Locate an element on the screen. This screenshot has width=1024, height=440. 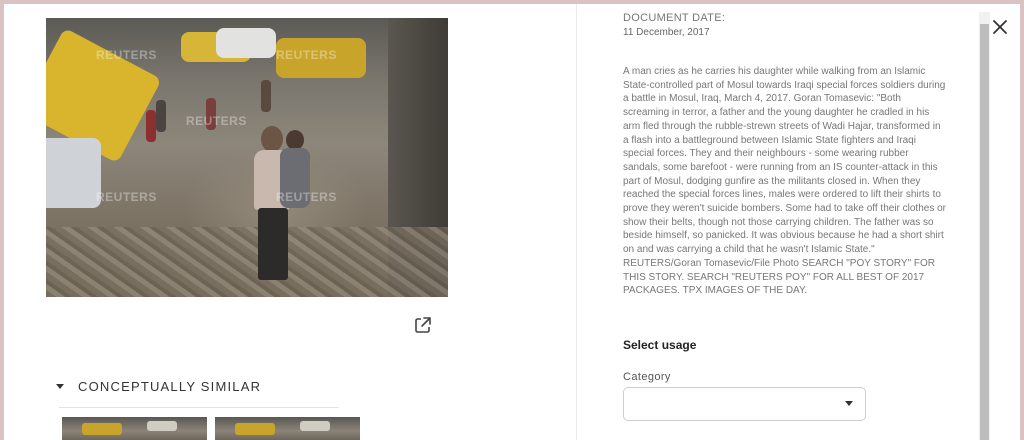
document-date-label: DOCUMENT DATE: is located at coordinates (674, 18).